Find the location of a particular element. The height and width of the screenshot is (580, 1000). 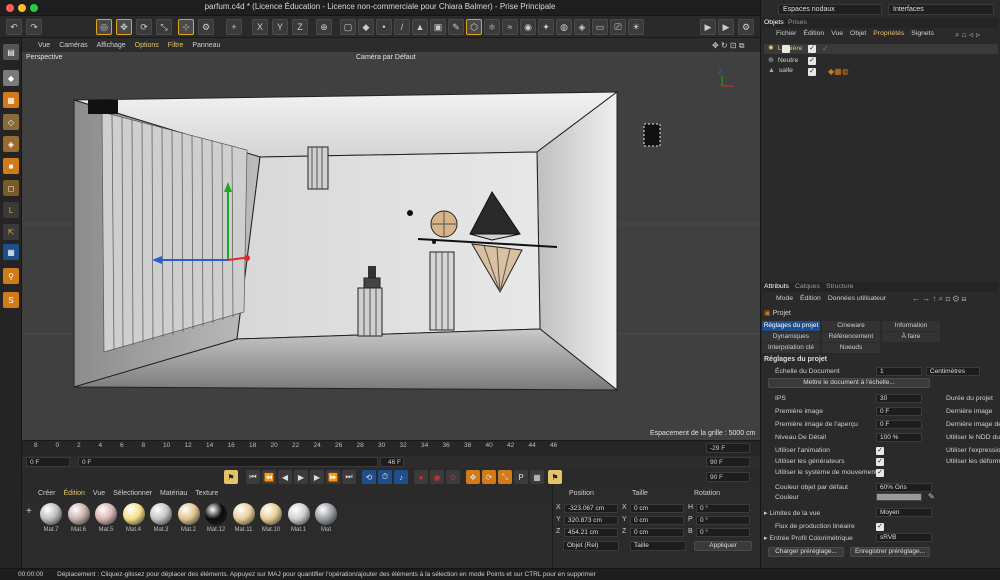

doc-scale-unit-dropdown: Centimètres is located at coordinates (953, 371).